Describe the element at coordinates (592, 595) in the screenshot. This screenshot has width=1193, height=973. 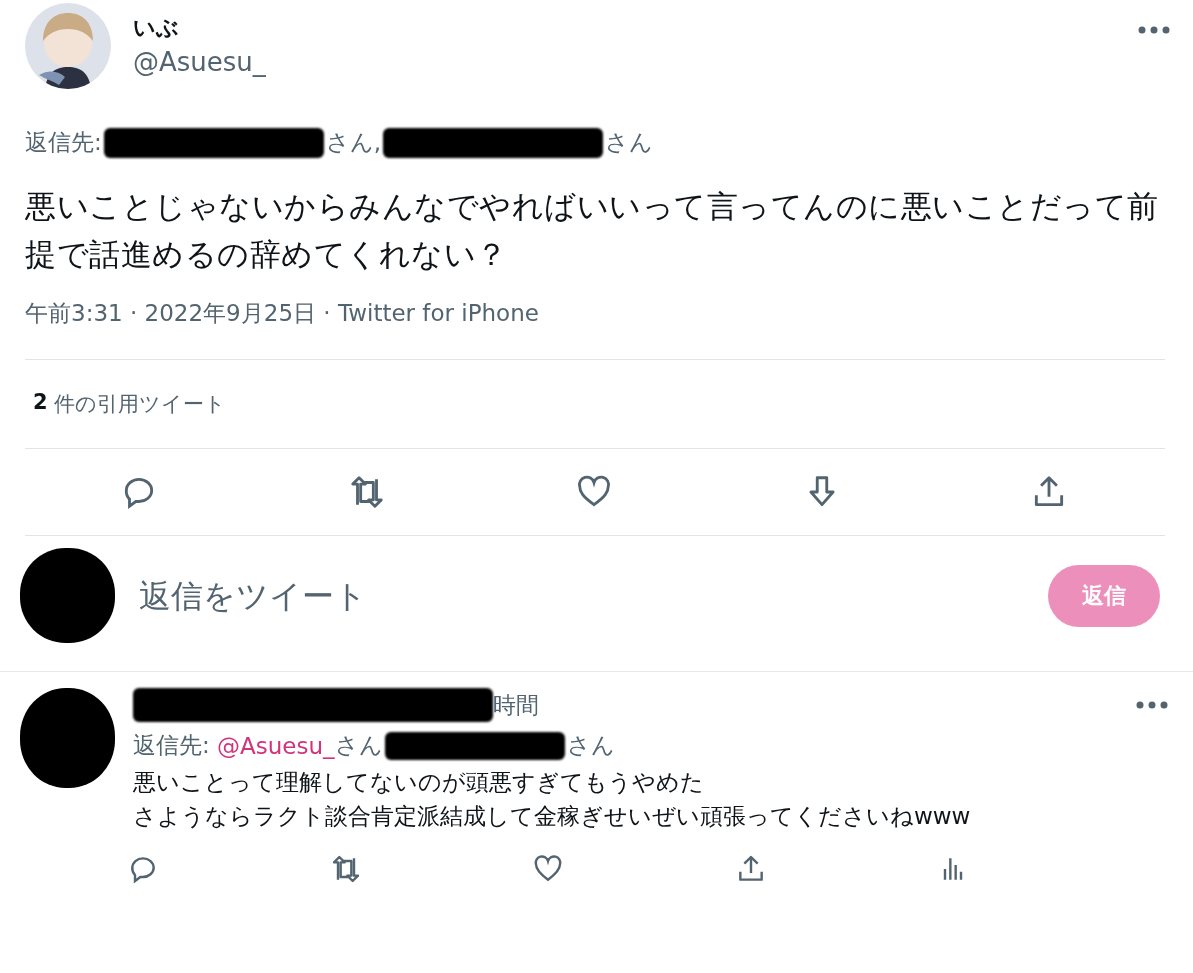
I see `reply-input: 返信をツイート` at that location.